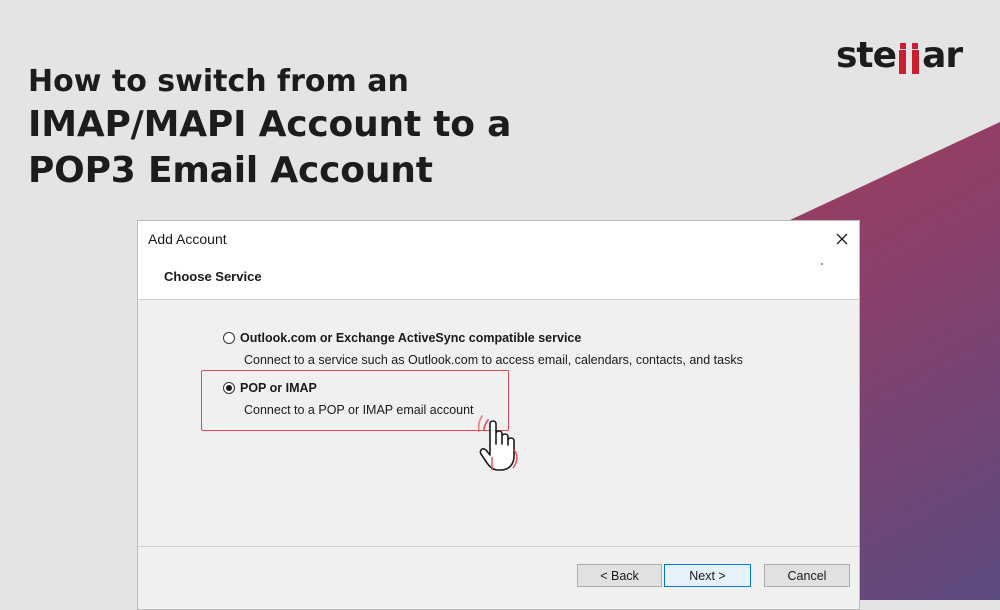 The width and height of the screenshot is (1000, 610). Describe the element at coordinates (229, 338) in the screenshot. I see `radio-exchange-activesync` at that location.